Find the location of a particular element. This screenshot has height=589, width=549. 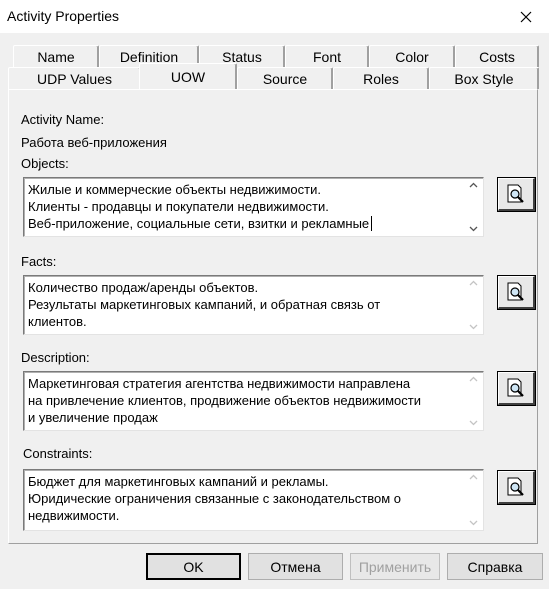

text-caret is located at coordinates (372, 223).